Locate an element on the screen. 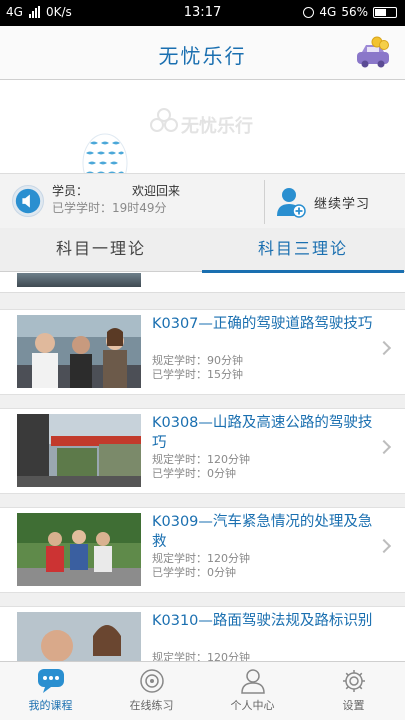  tab-subject-one-label: 科目一理论 is located at coordinates (100, 248).